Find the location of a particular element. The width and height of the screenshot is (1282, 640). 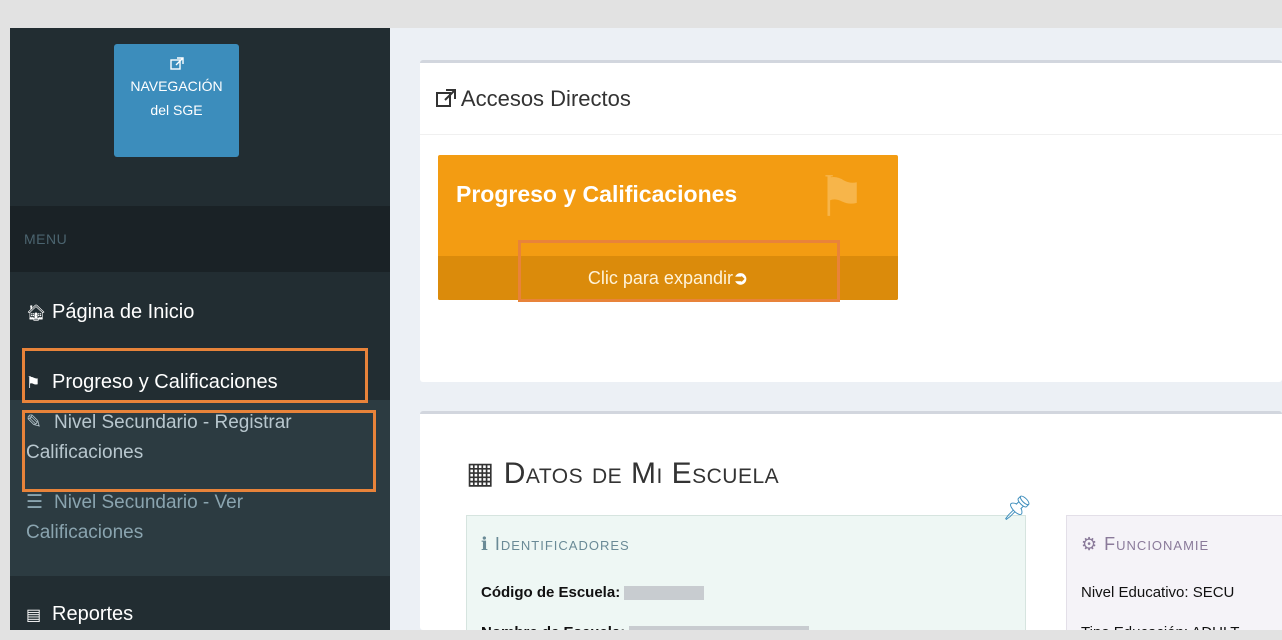

submenu-item-label: Nivel Secundario - Ver is located at coordinates (149, 502).